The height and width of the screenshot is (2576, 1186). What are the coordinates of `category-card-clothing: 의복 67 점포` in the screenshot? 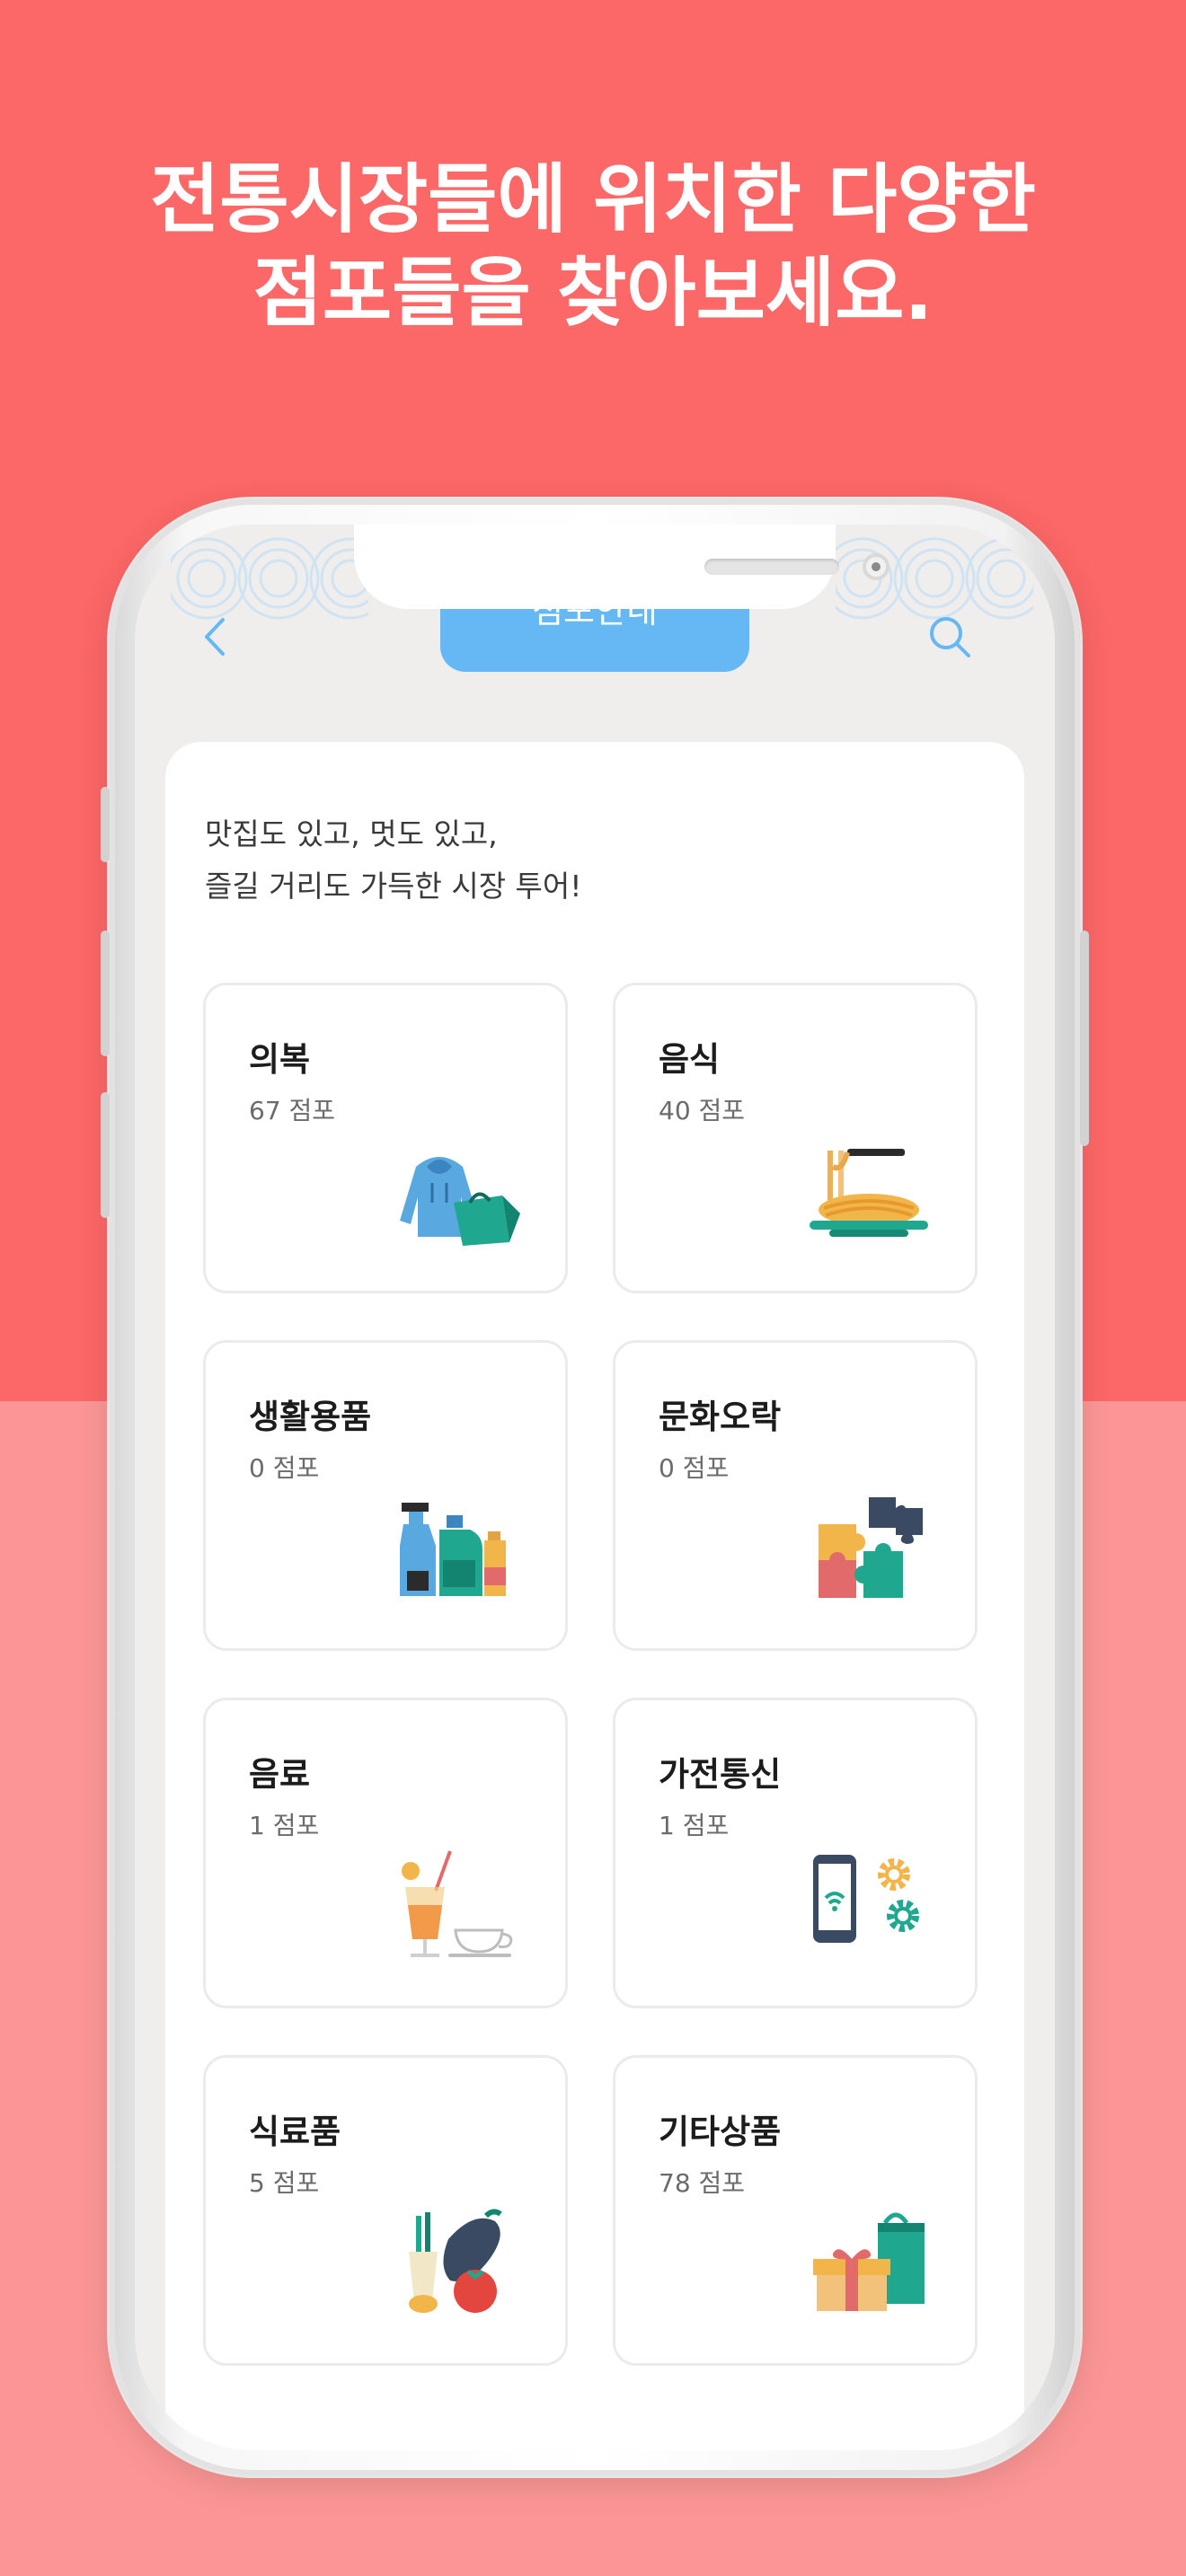 It's located at (385, 1138).